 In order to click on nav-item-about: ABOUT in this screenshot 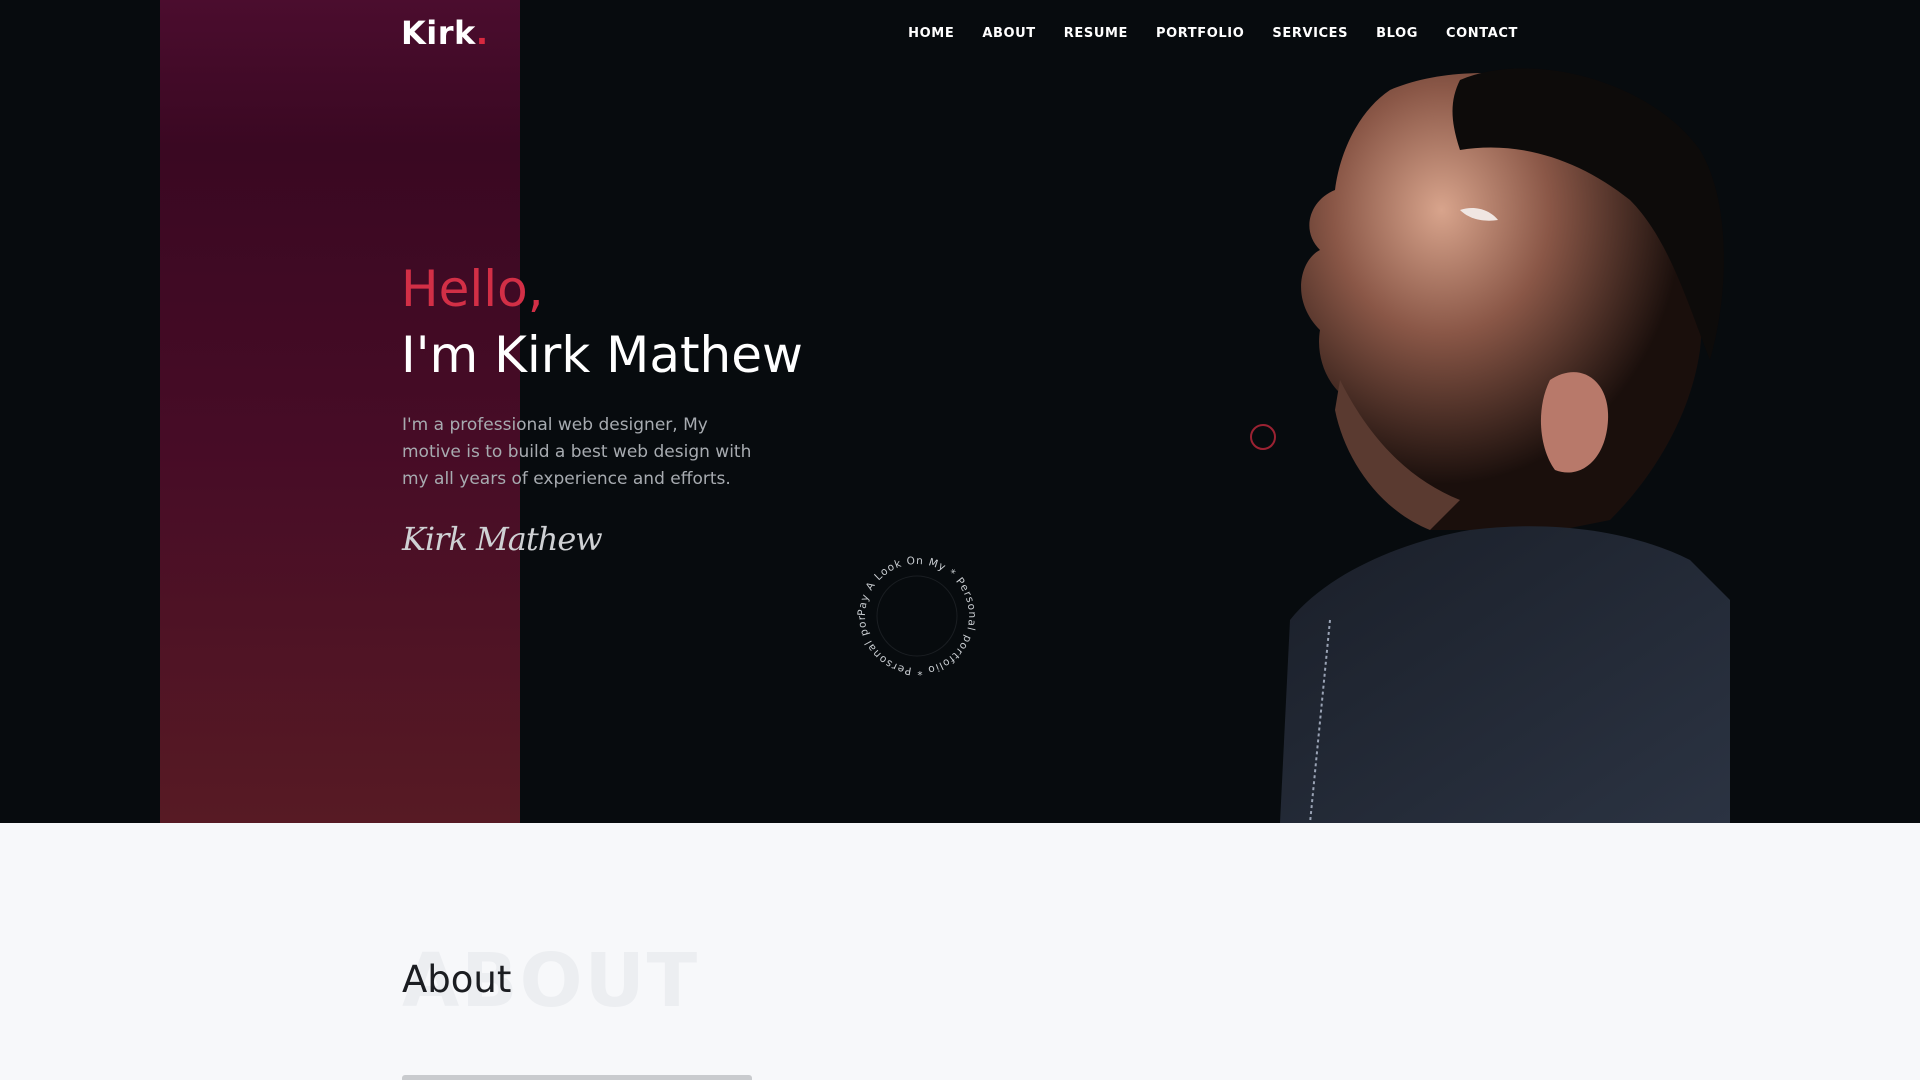, I will do `click(1008, 33)`.